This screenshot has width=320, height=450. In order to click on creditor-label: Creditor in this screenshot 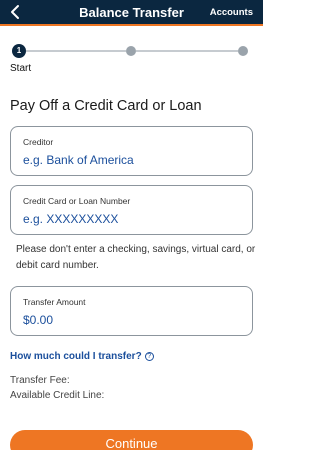, I will do `click(38, 142)`.